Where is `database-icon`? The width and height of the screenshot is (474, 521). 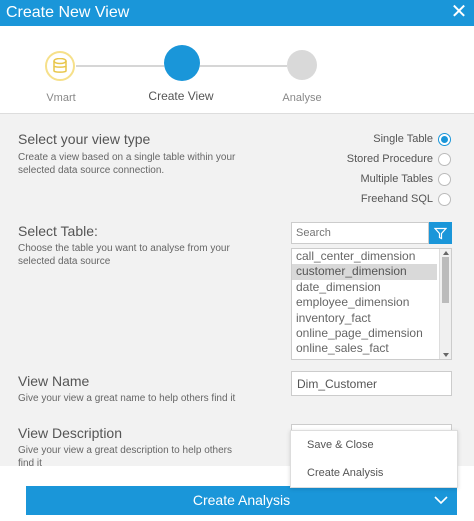 database-icon is located at coordinates (60, 65).